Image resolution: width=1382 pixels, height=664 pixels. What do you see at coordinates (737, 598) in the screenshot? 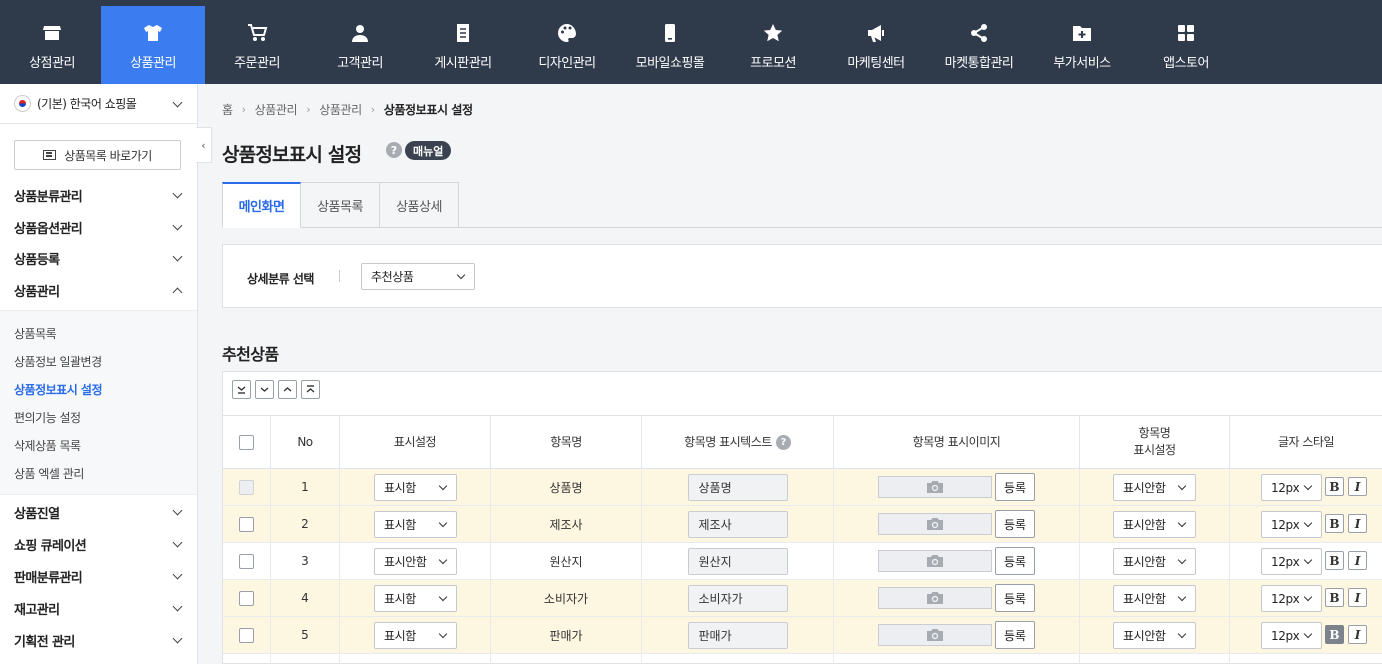
I see `display-text-input: 소비자가` at bounding box center [737, 598].